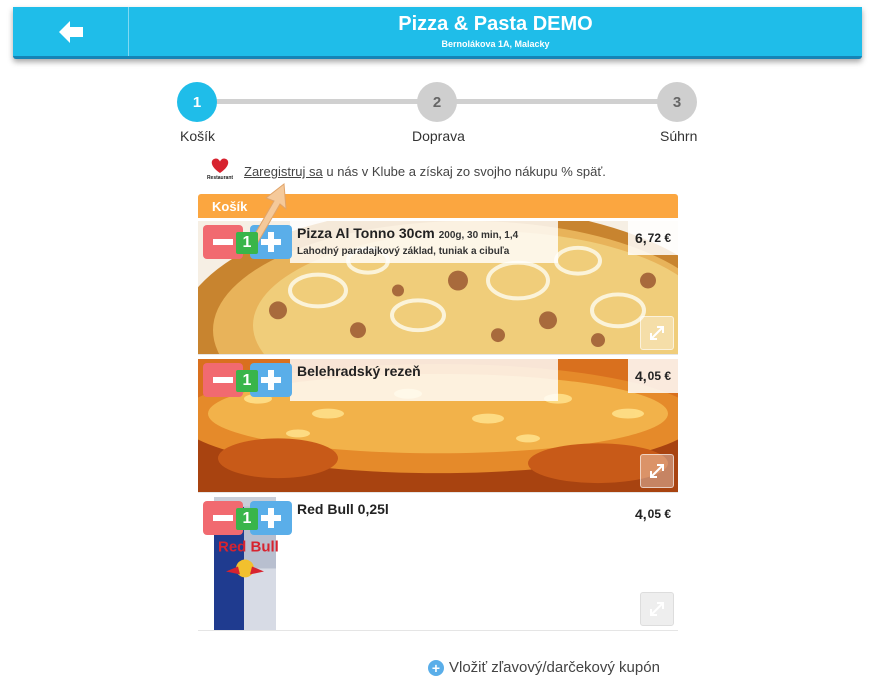  I want to click on item-name: Belehradský rezeň, so click(359, 371).